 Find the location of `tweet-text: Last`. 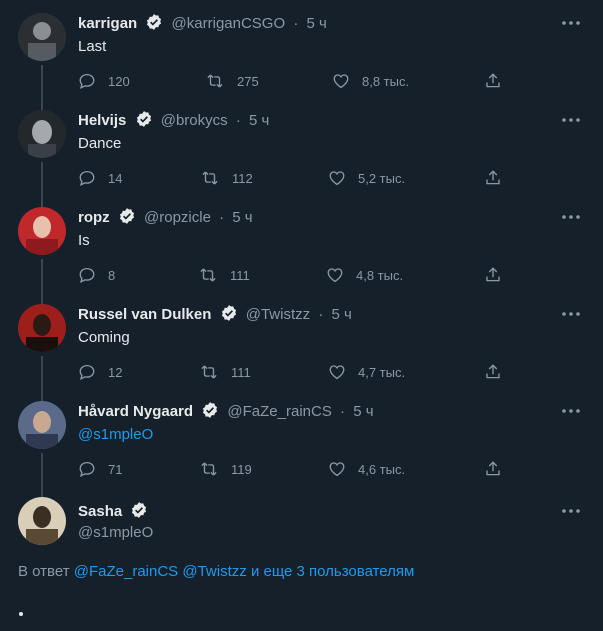

tweet-text: Last is located at coordinates (92, 46).